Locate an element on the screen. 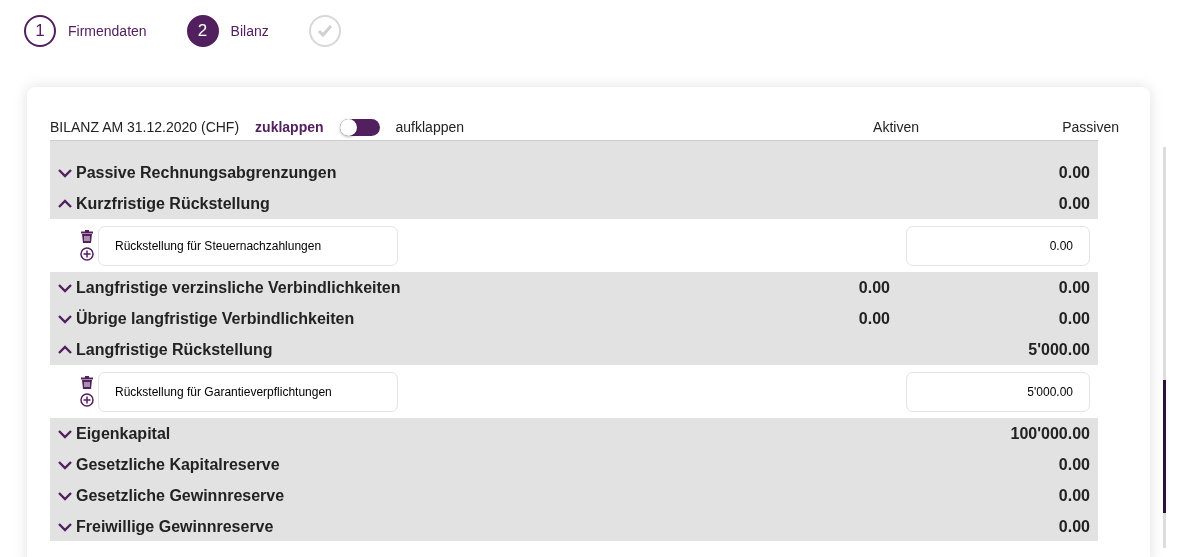  group-label: Gesetzliche Kapitalreserve is located at coordinates (178, 464).